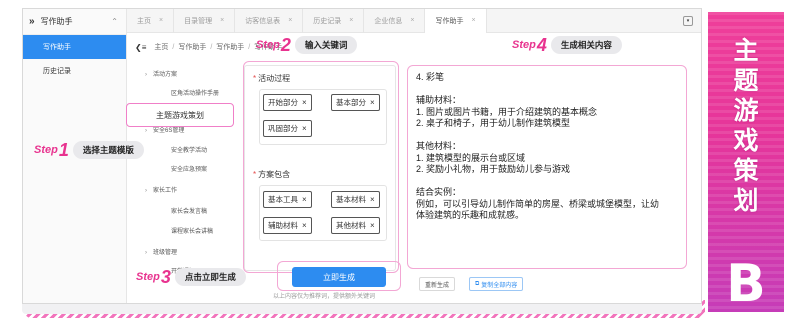 The image size is (800, 325). Describe the element at coordinates (74, 22) in the screenshot. I see `sidebar-header: » 写作助手 ⌃` at that location.